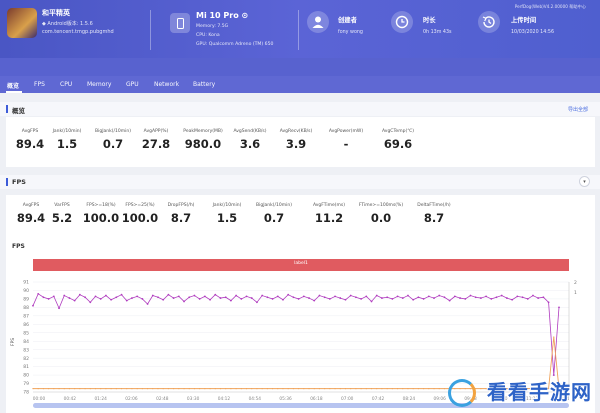 This screenshot has width=600, height=413. What do you see at coordinates (409, 399) in the screenshot?
I see `x-tick-label: 08:24` at bounding box center [409, 399].